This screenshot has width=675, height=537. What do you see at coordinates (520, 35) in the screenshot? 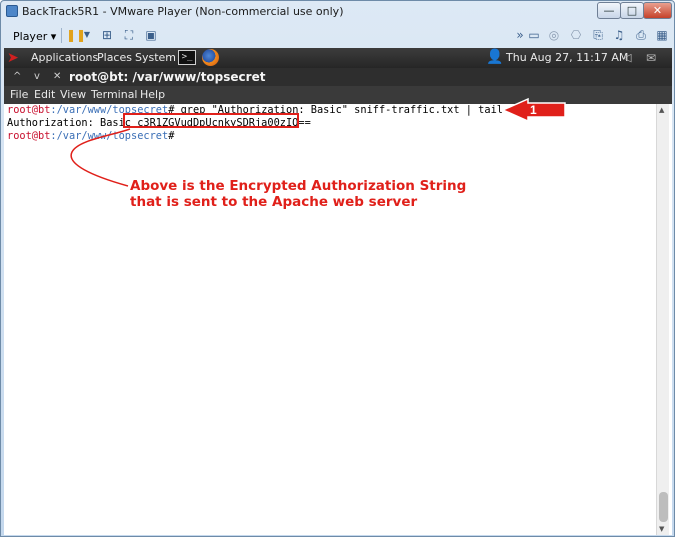
I see `chevron-double-right-icon: »` at bounding box center [520, 35].